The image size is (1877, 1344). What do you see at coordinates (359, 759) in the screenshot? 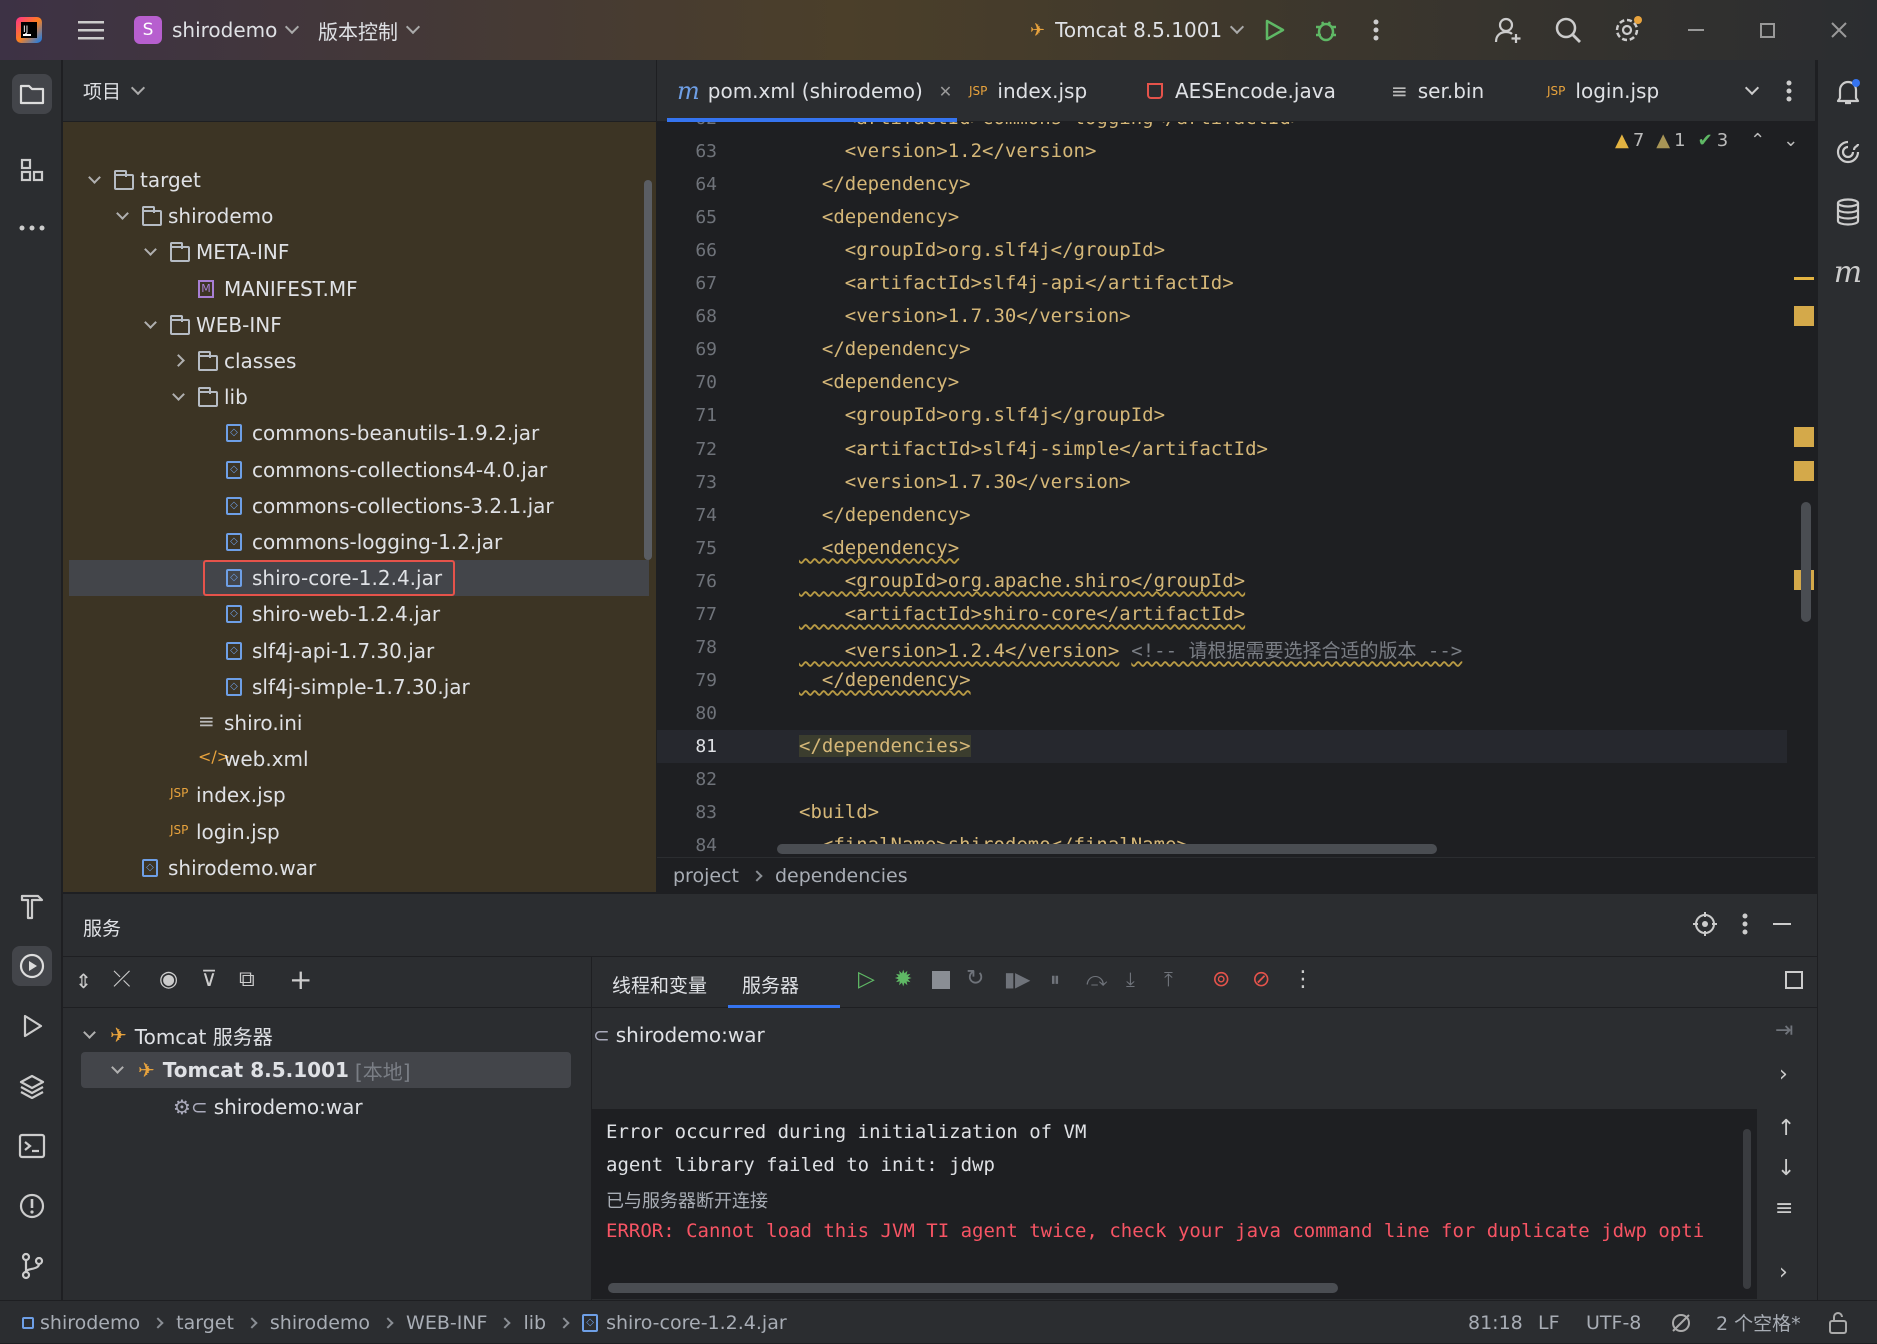
I see `tree-item-xml: </> web.xml` at bounding box center [359, 759].